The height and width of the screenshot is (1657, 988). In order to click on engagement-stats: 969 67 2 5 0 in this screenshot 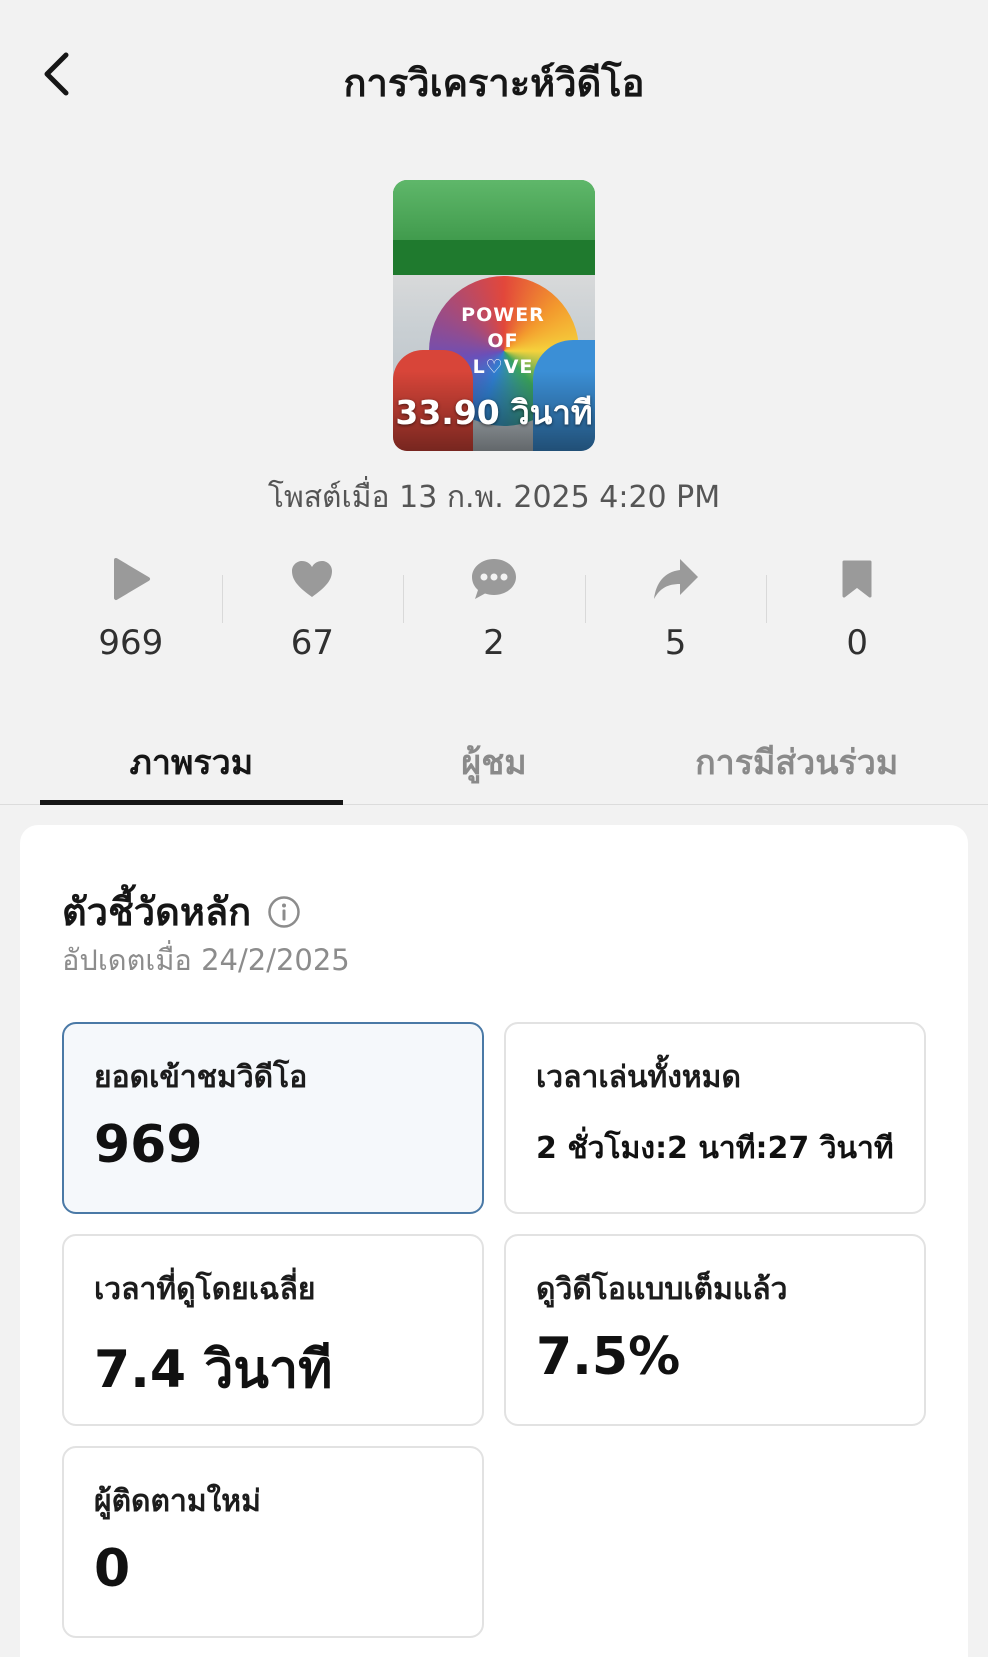, I will do `click(494, 615)`.